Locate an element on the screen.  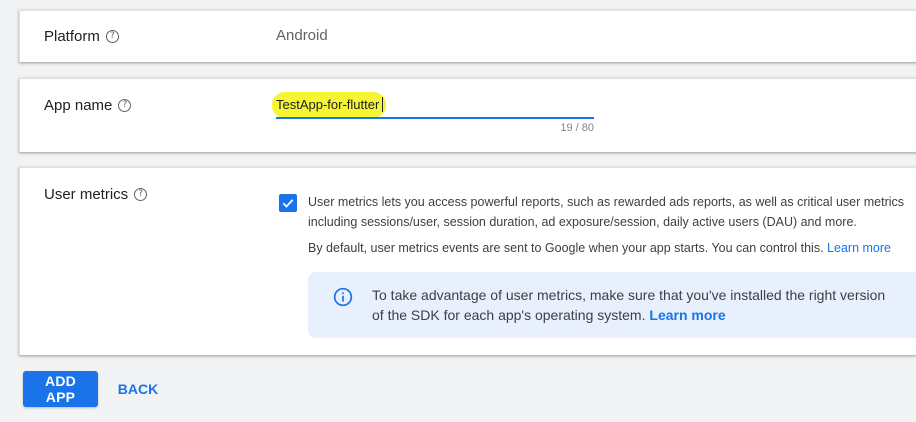
add-app-button: ADD APP is located at coordinates (60, 389).